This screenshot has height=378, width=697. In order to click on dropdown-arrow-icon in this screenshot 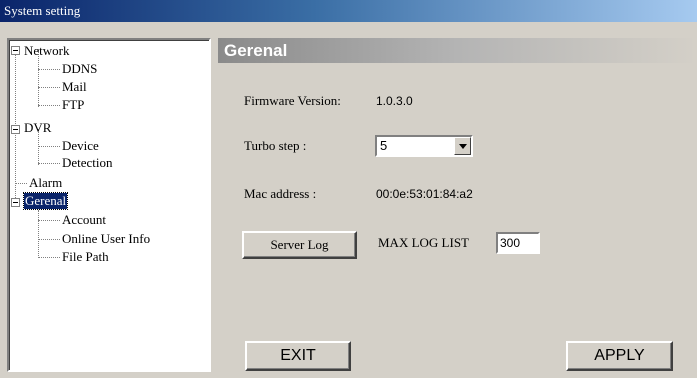, I will do `click(462, 146)`.